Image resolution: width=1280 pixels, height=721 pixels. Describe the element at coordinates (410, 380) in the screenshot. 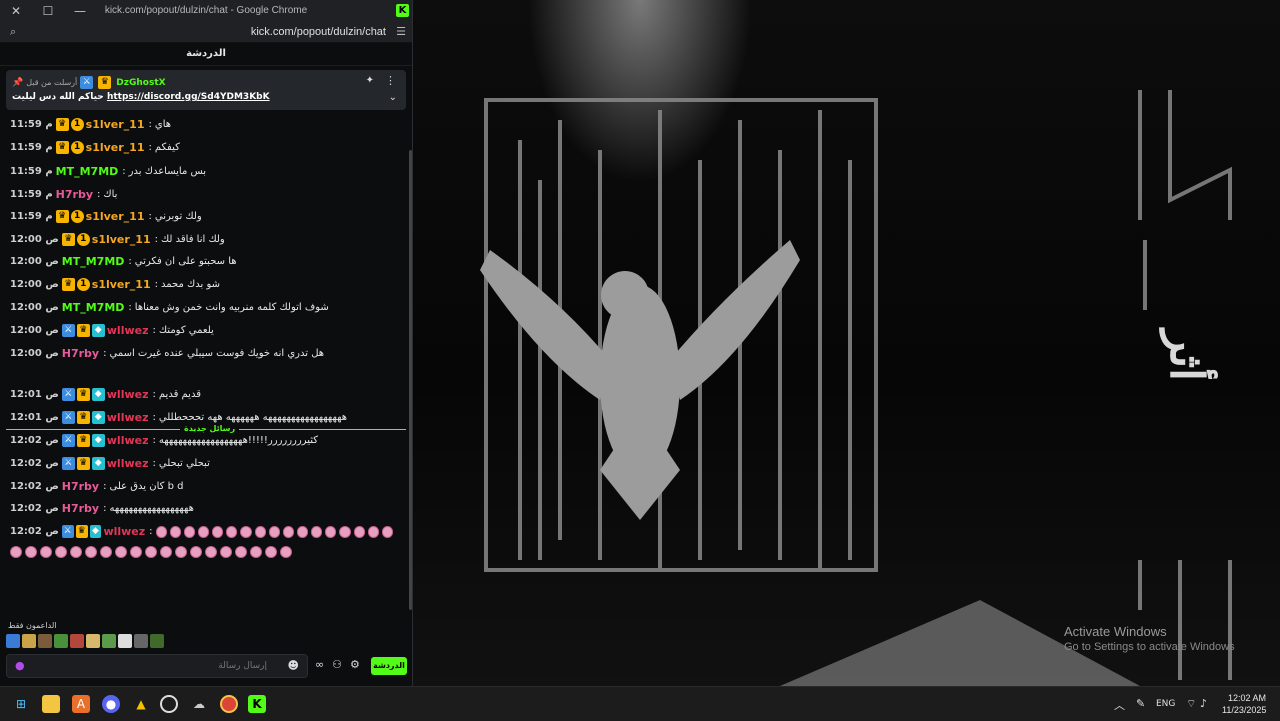

I see `chat-scrollbar` at that location.